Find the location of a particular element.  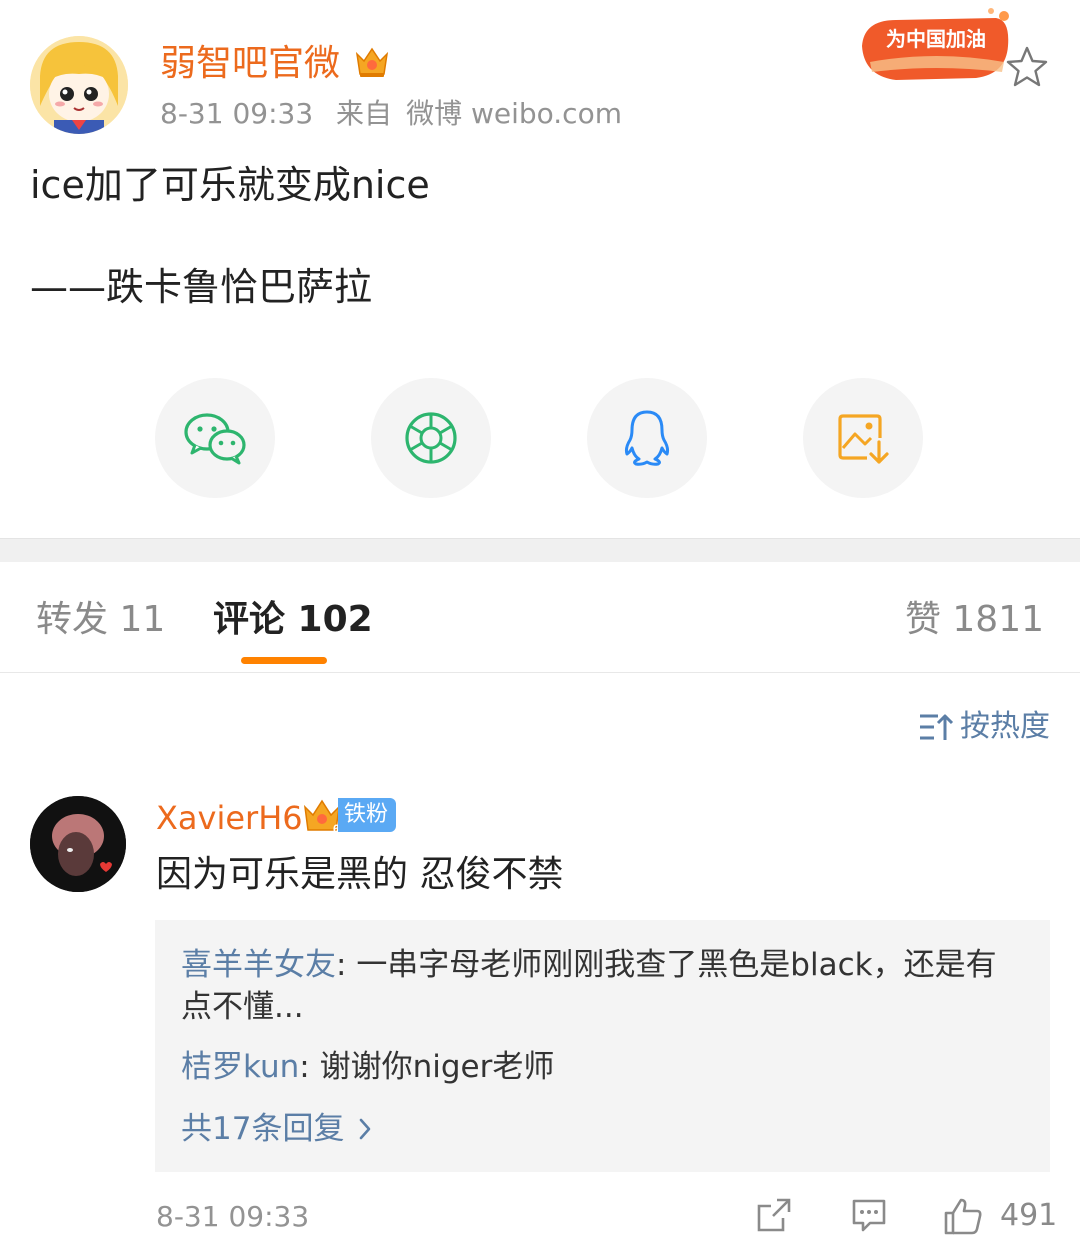

active-tab-indicator is located at coordinates (284, 660).